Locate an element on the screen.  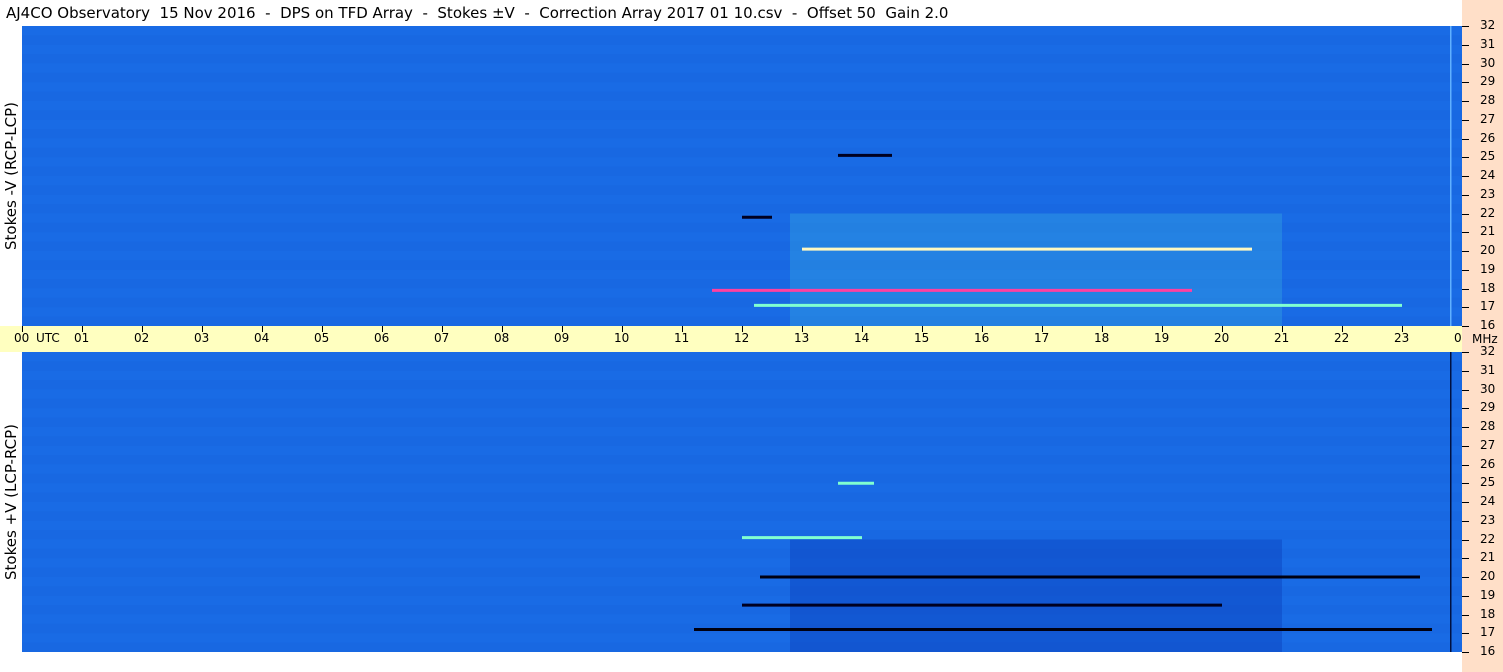
top-panel-ylabel-container: Stokes -V (RCP-LCP) is located at coordinates (11, 176).